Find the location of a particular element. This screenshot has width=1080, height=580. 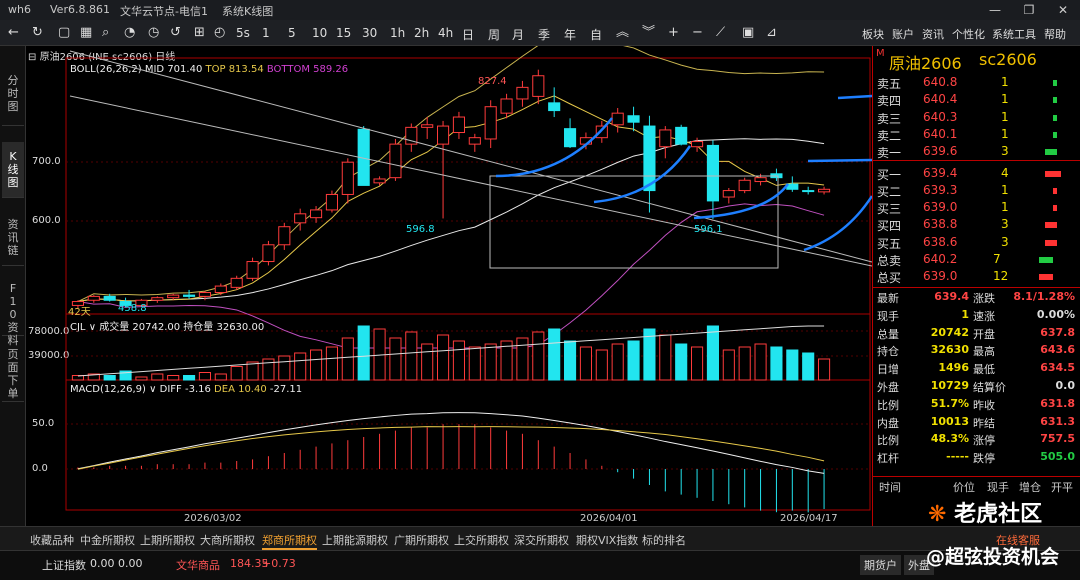

nav-timeshare: 分时图 is located at coordinates (13, 96).